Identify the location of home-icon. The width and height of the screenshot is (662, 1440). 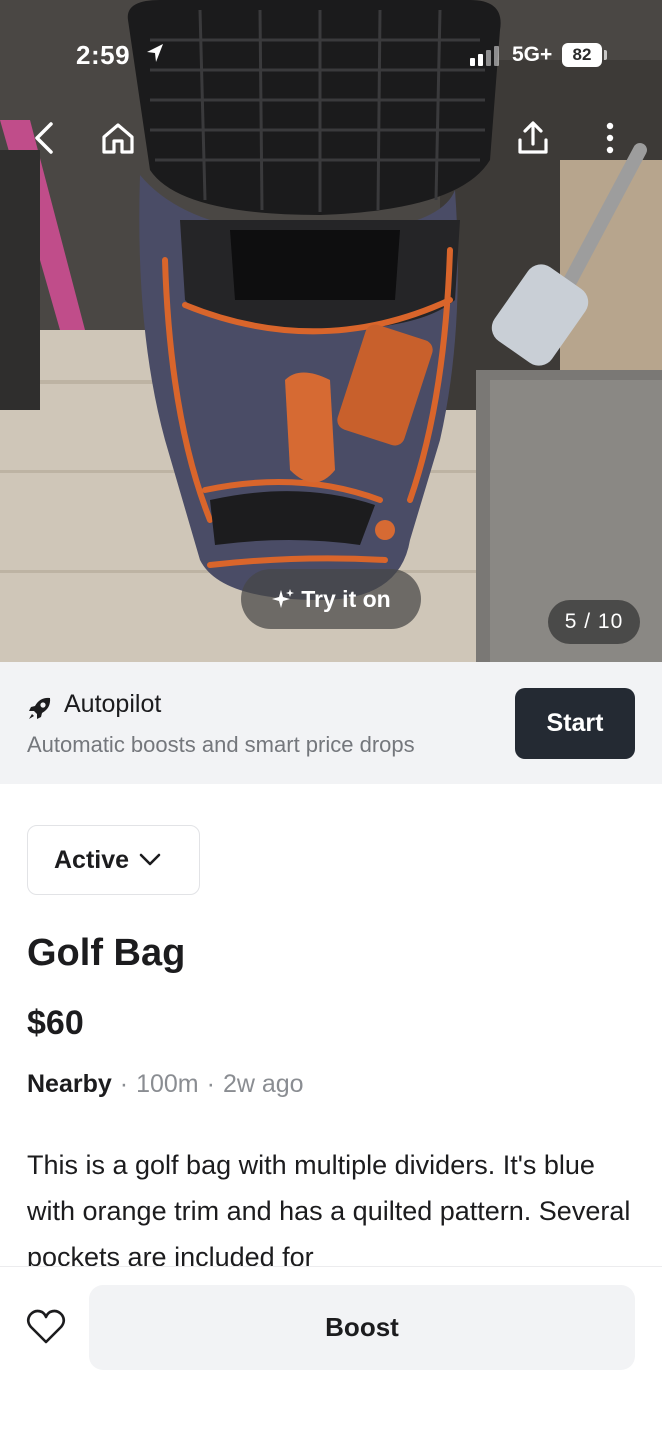
(118, 138).